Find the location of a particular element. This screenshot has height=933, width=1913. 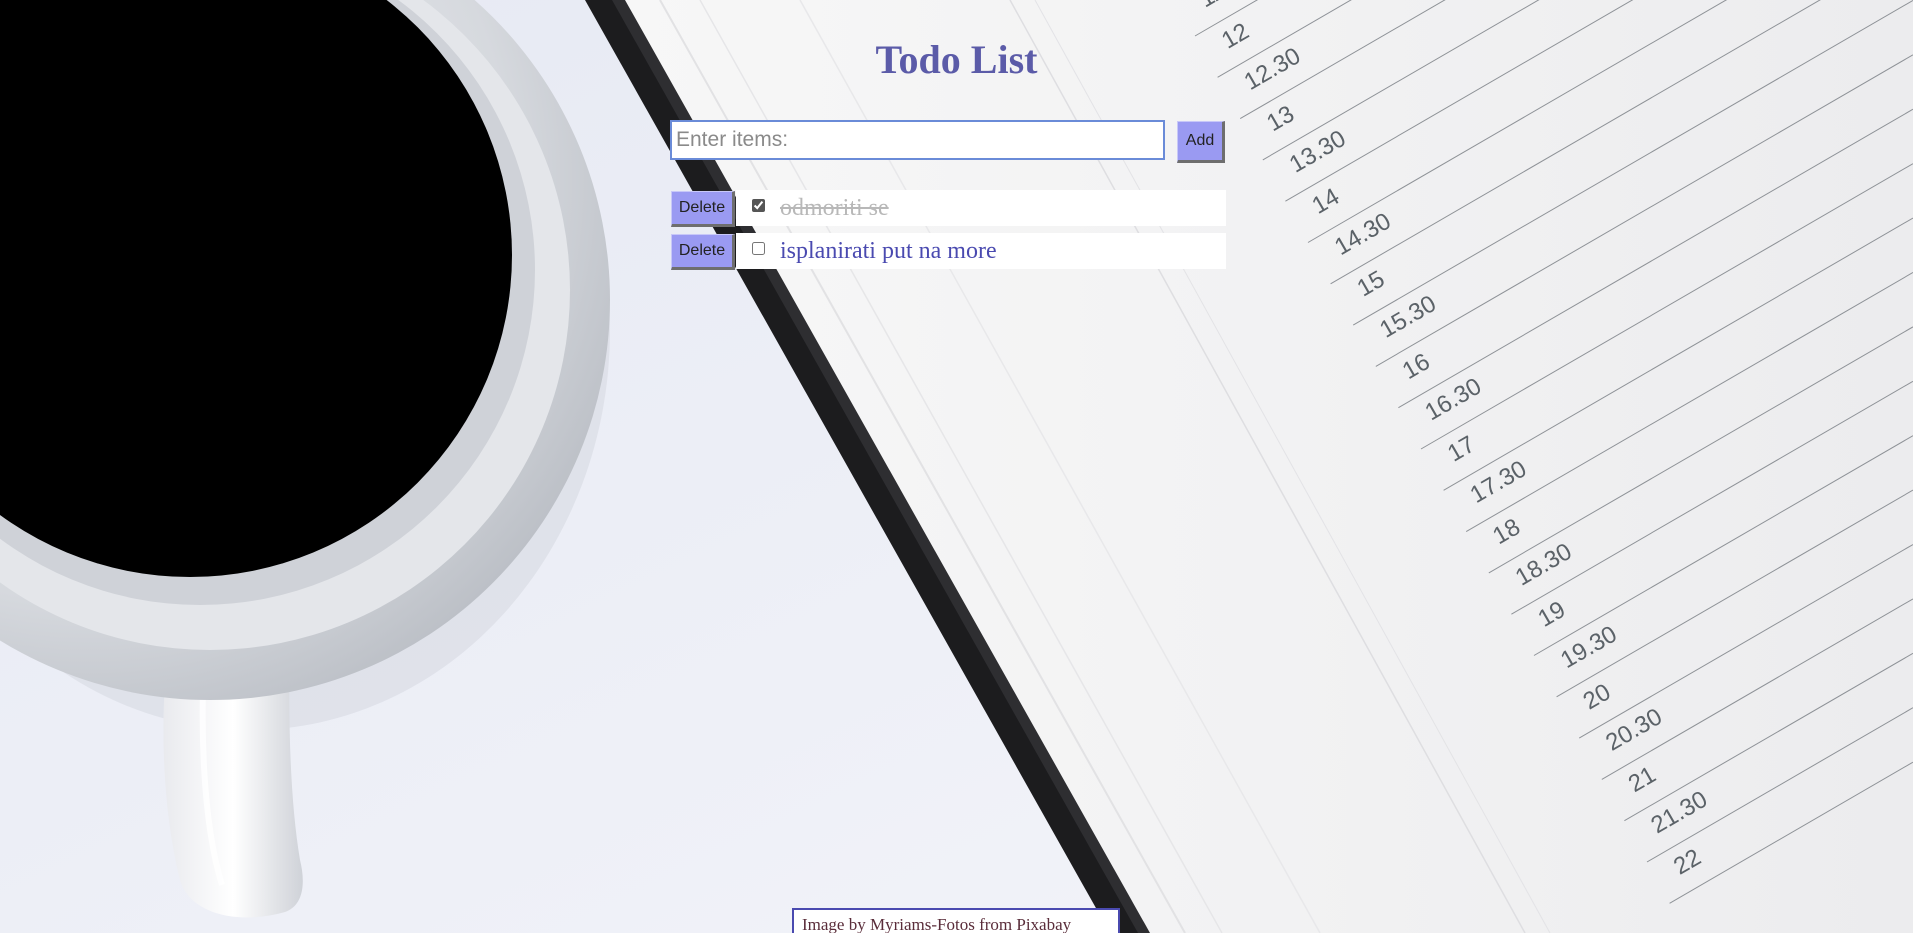

todo-row: Delete isplanirati put na more is located at coordinates (950, 252).